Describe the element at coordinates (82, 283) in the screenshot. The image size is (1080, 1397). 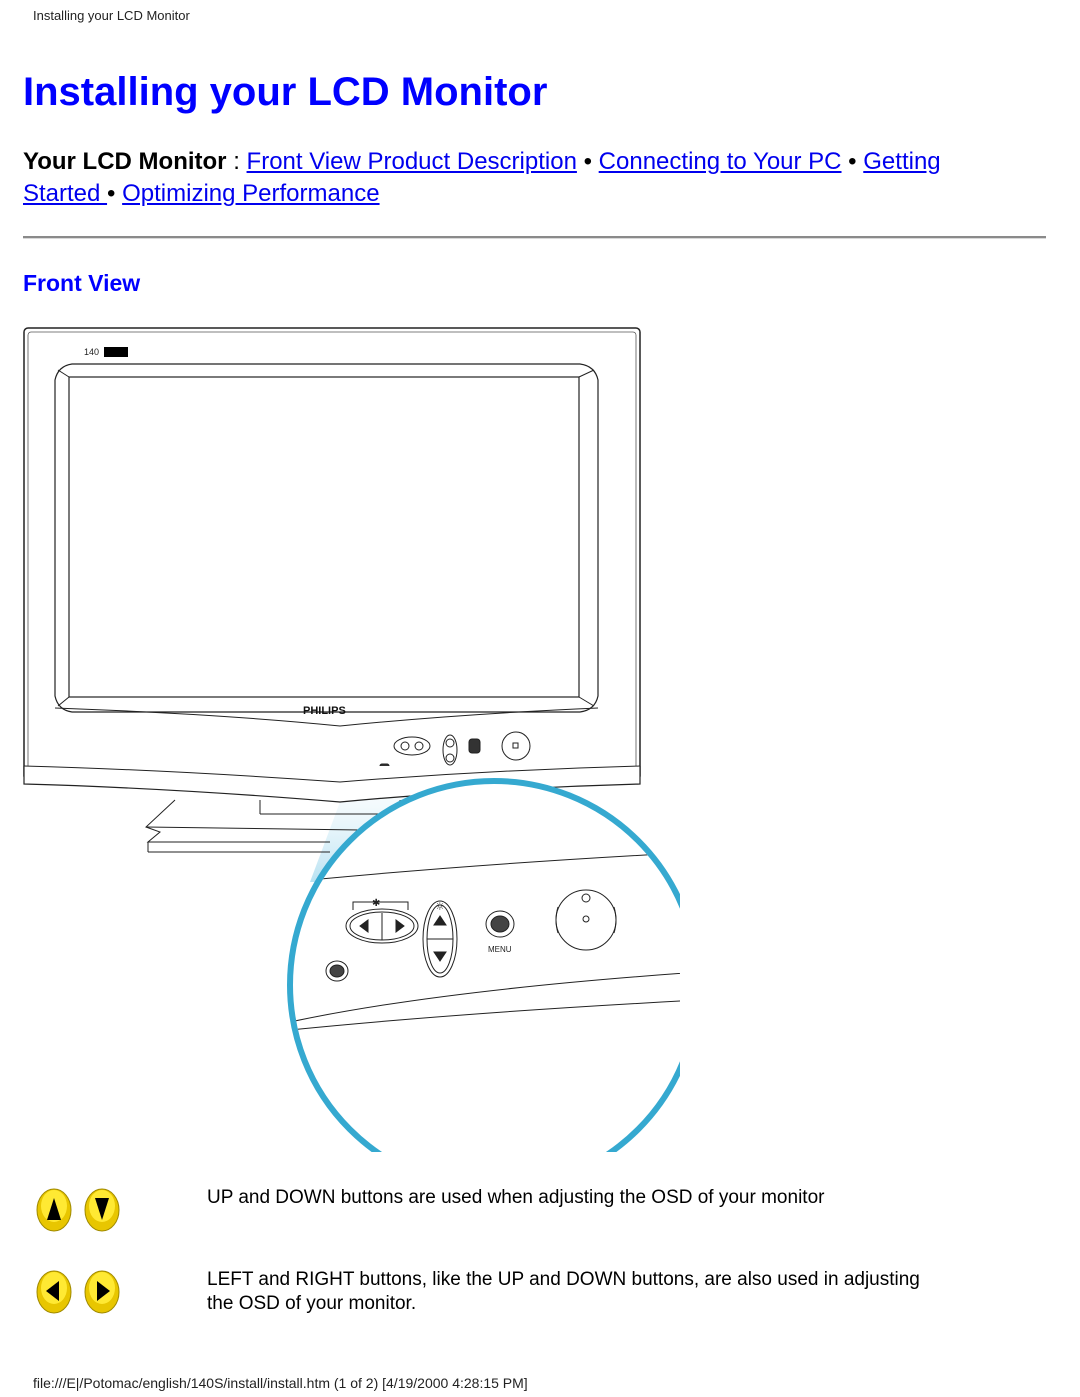
I see `section-title: Front View` at that location.